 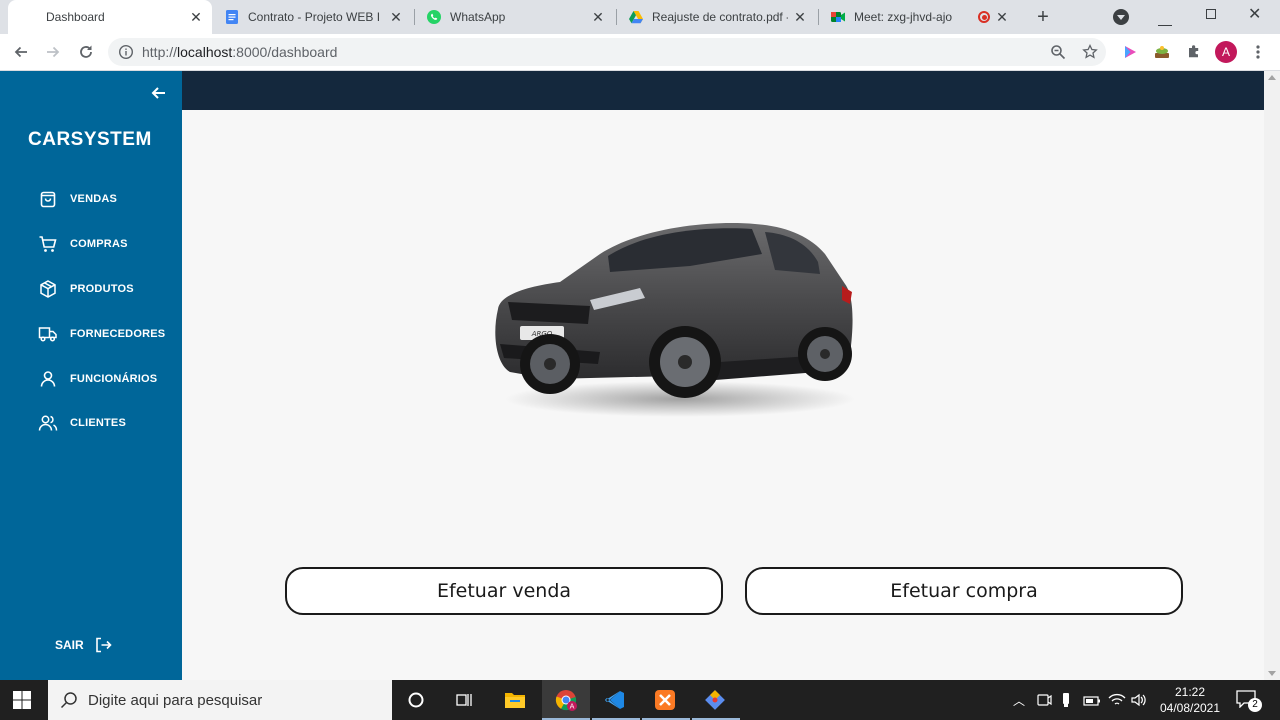 What do you see at coordinates (1165, 16) in the screenshot?
I see `minimize-button` at bounding box center [1165, 16].